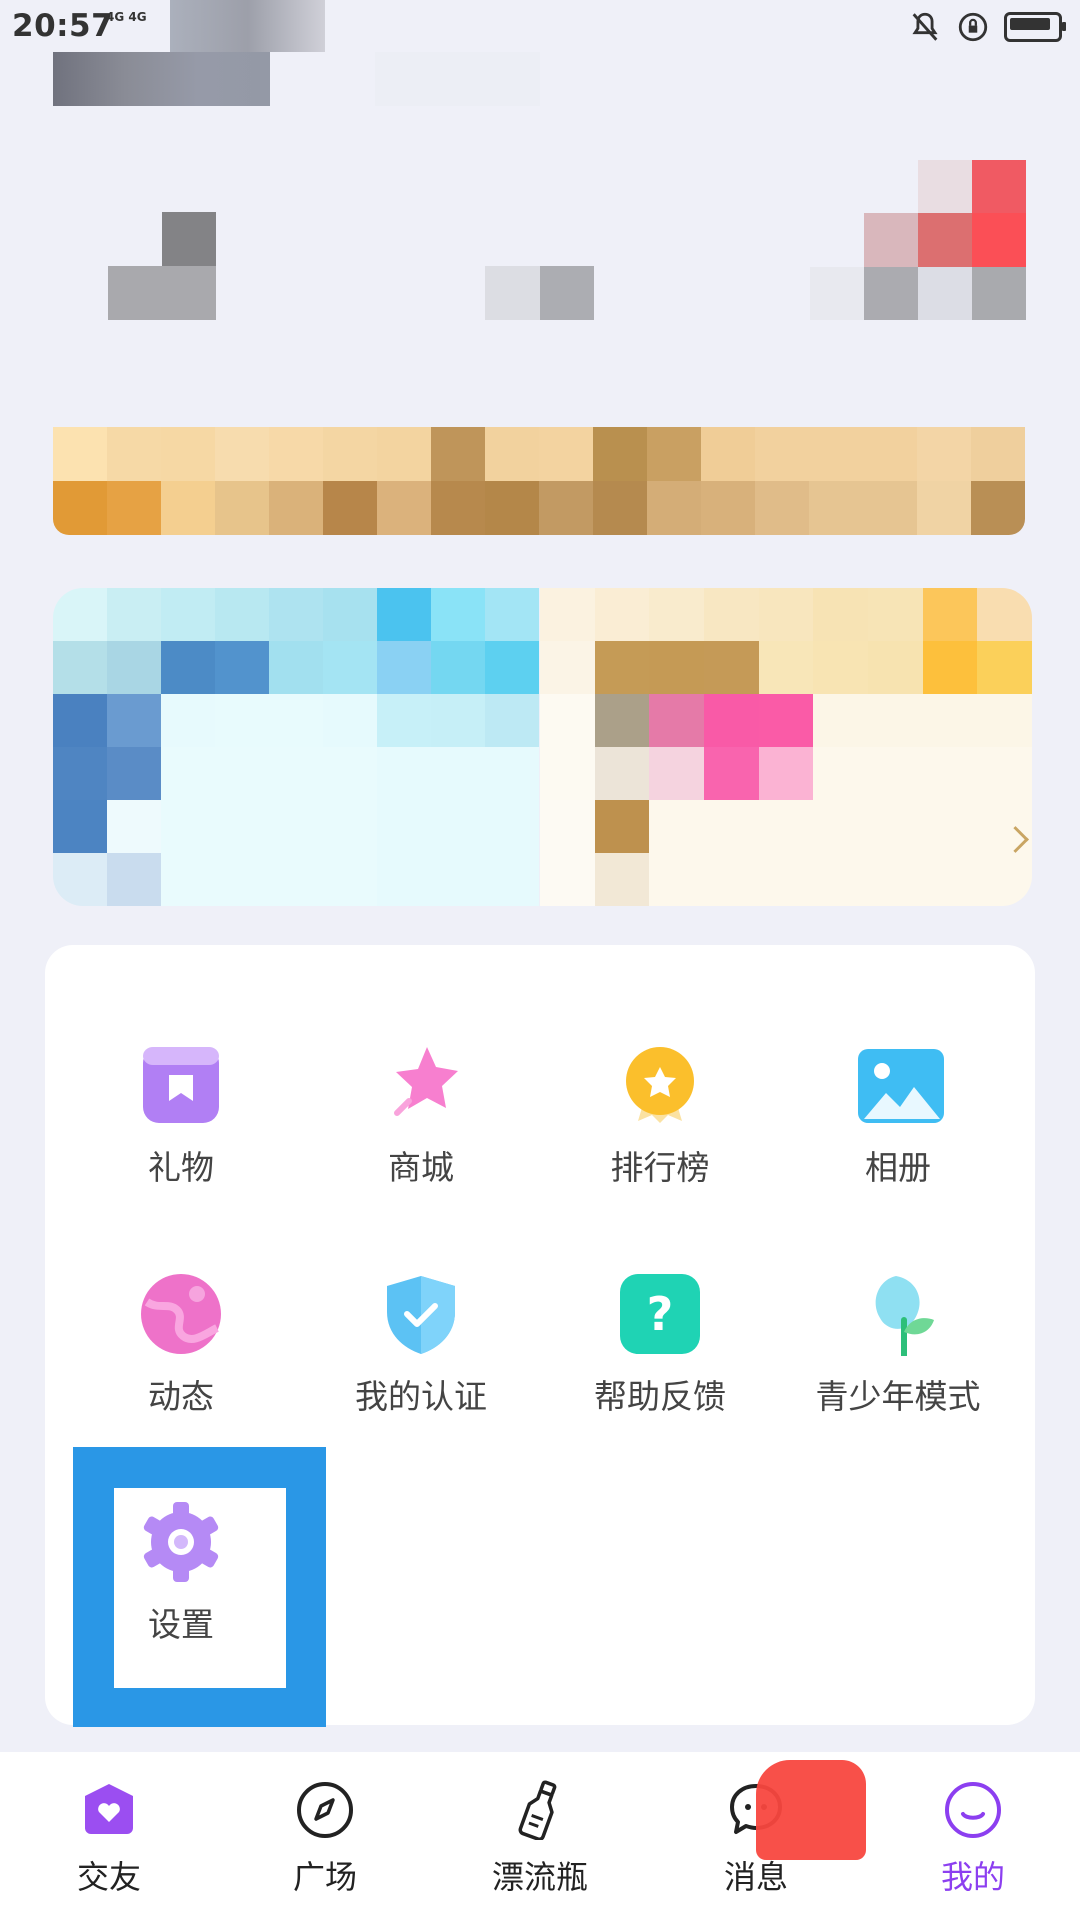 The height and width of the screenshot is (1920, 1080). I want to click on menu-item-help: ? 帮助反馈, so click(660, 1345).